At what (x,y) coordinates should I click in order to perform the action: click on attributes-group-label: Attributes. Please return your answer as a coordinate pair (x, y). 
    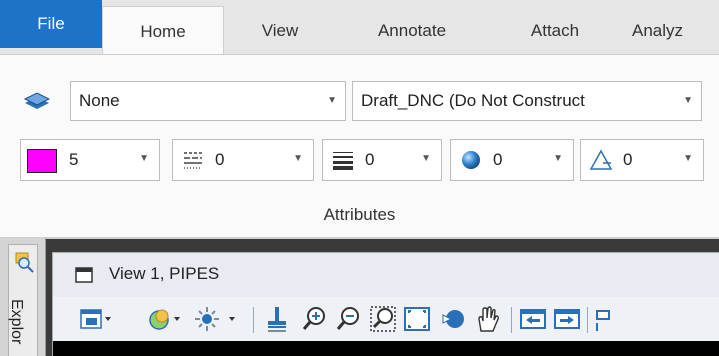
    Looking at the image, I should click on (359, 214).